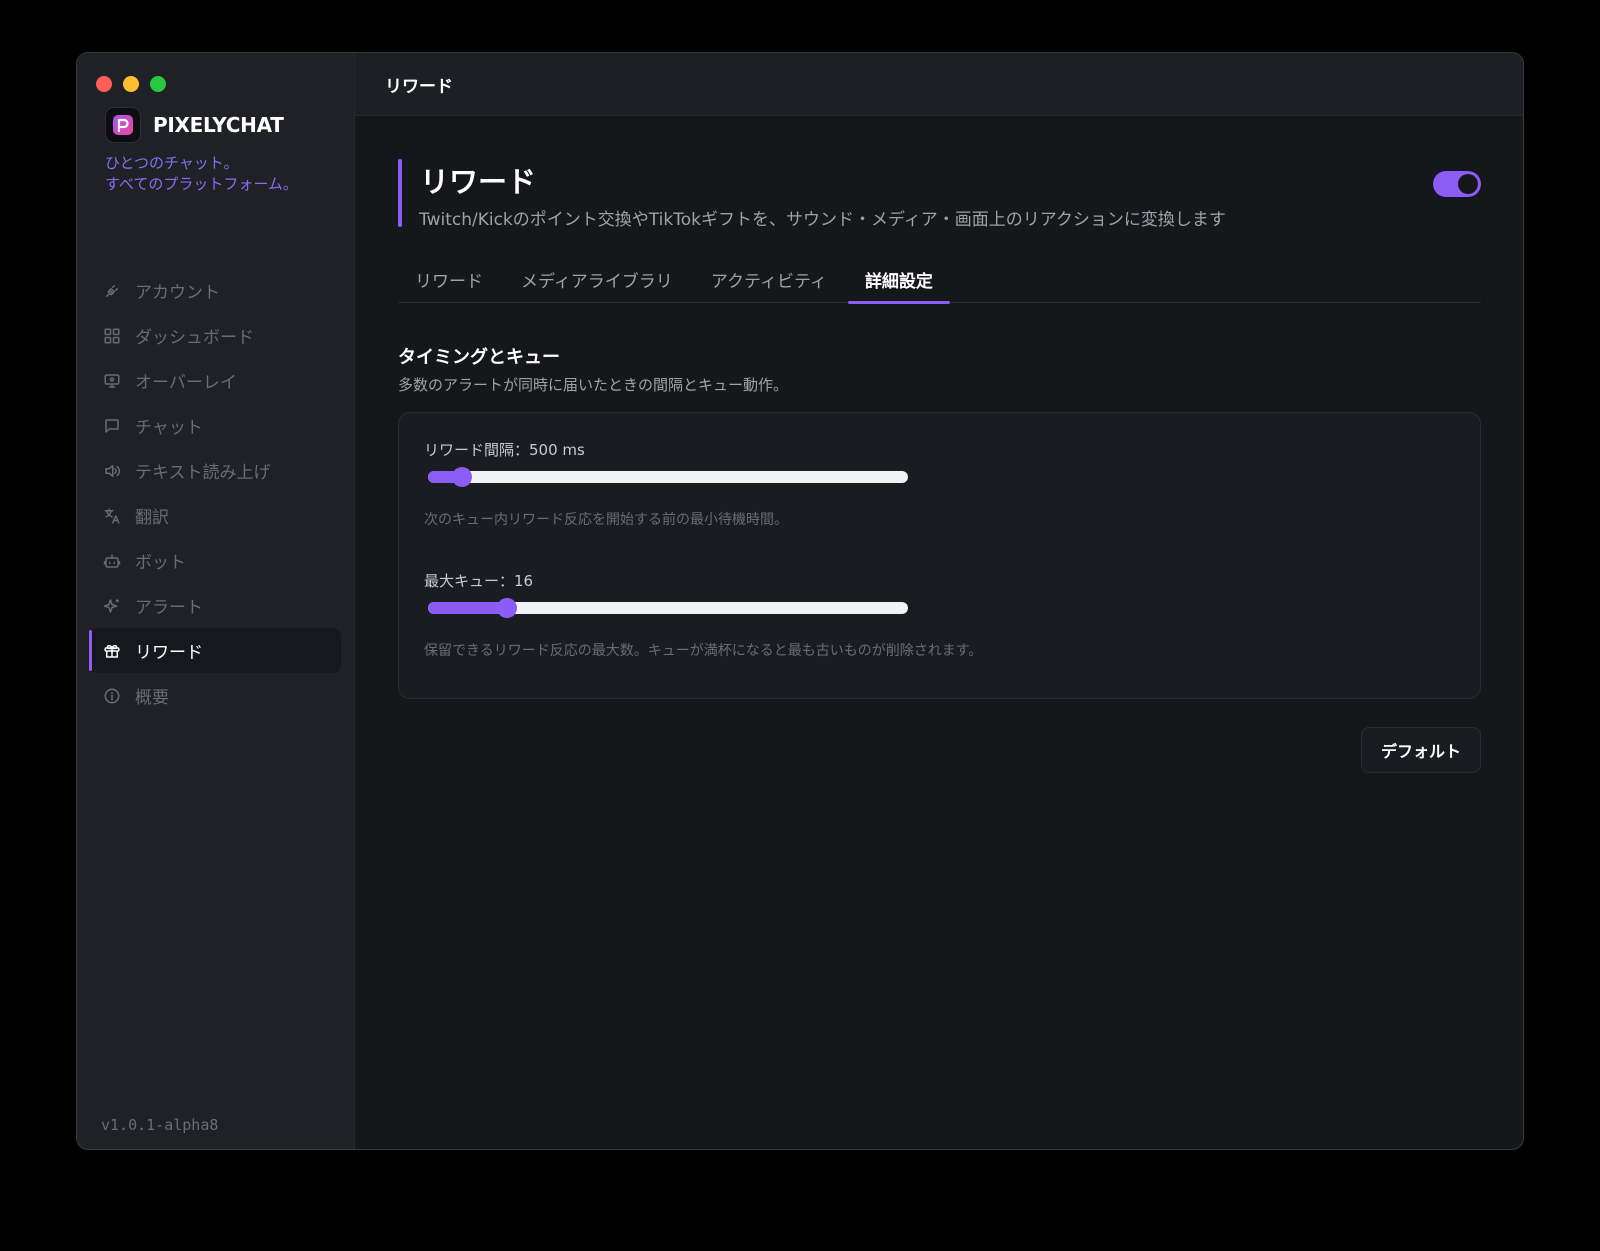  What do you see at coordinates (606, 520) in the screenshot?
I see `reward-interval-help: 次のキュー内リワード反応を開始する前の最小待機時間。` at bounding box center [606, 520].